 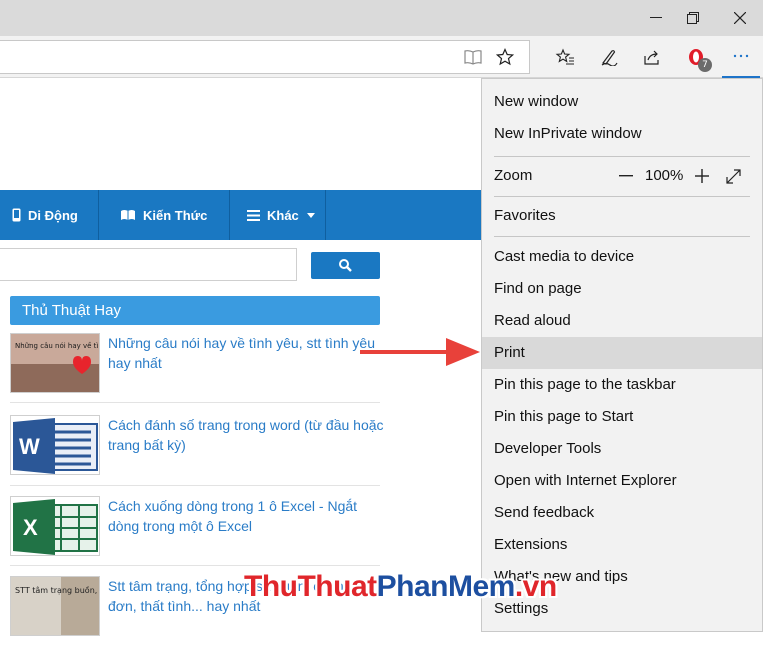 What do you see at coordinates (622, 481) in the screenshot?
I see `menu-item-open-ie: Open with Internet Explorer` at bounding box center [622, 481].